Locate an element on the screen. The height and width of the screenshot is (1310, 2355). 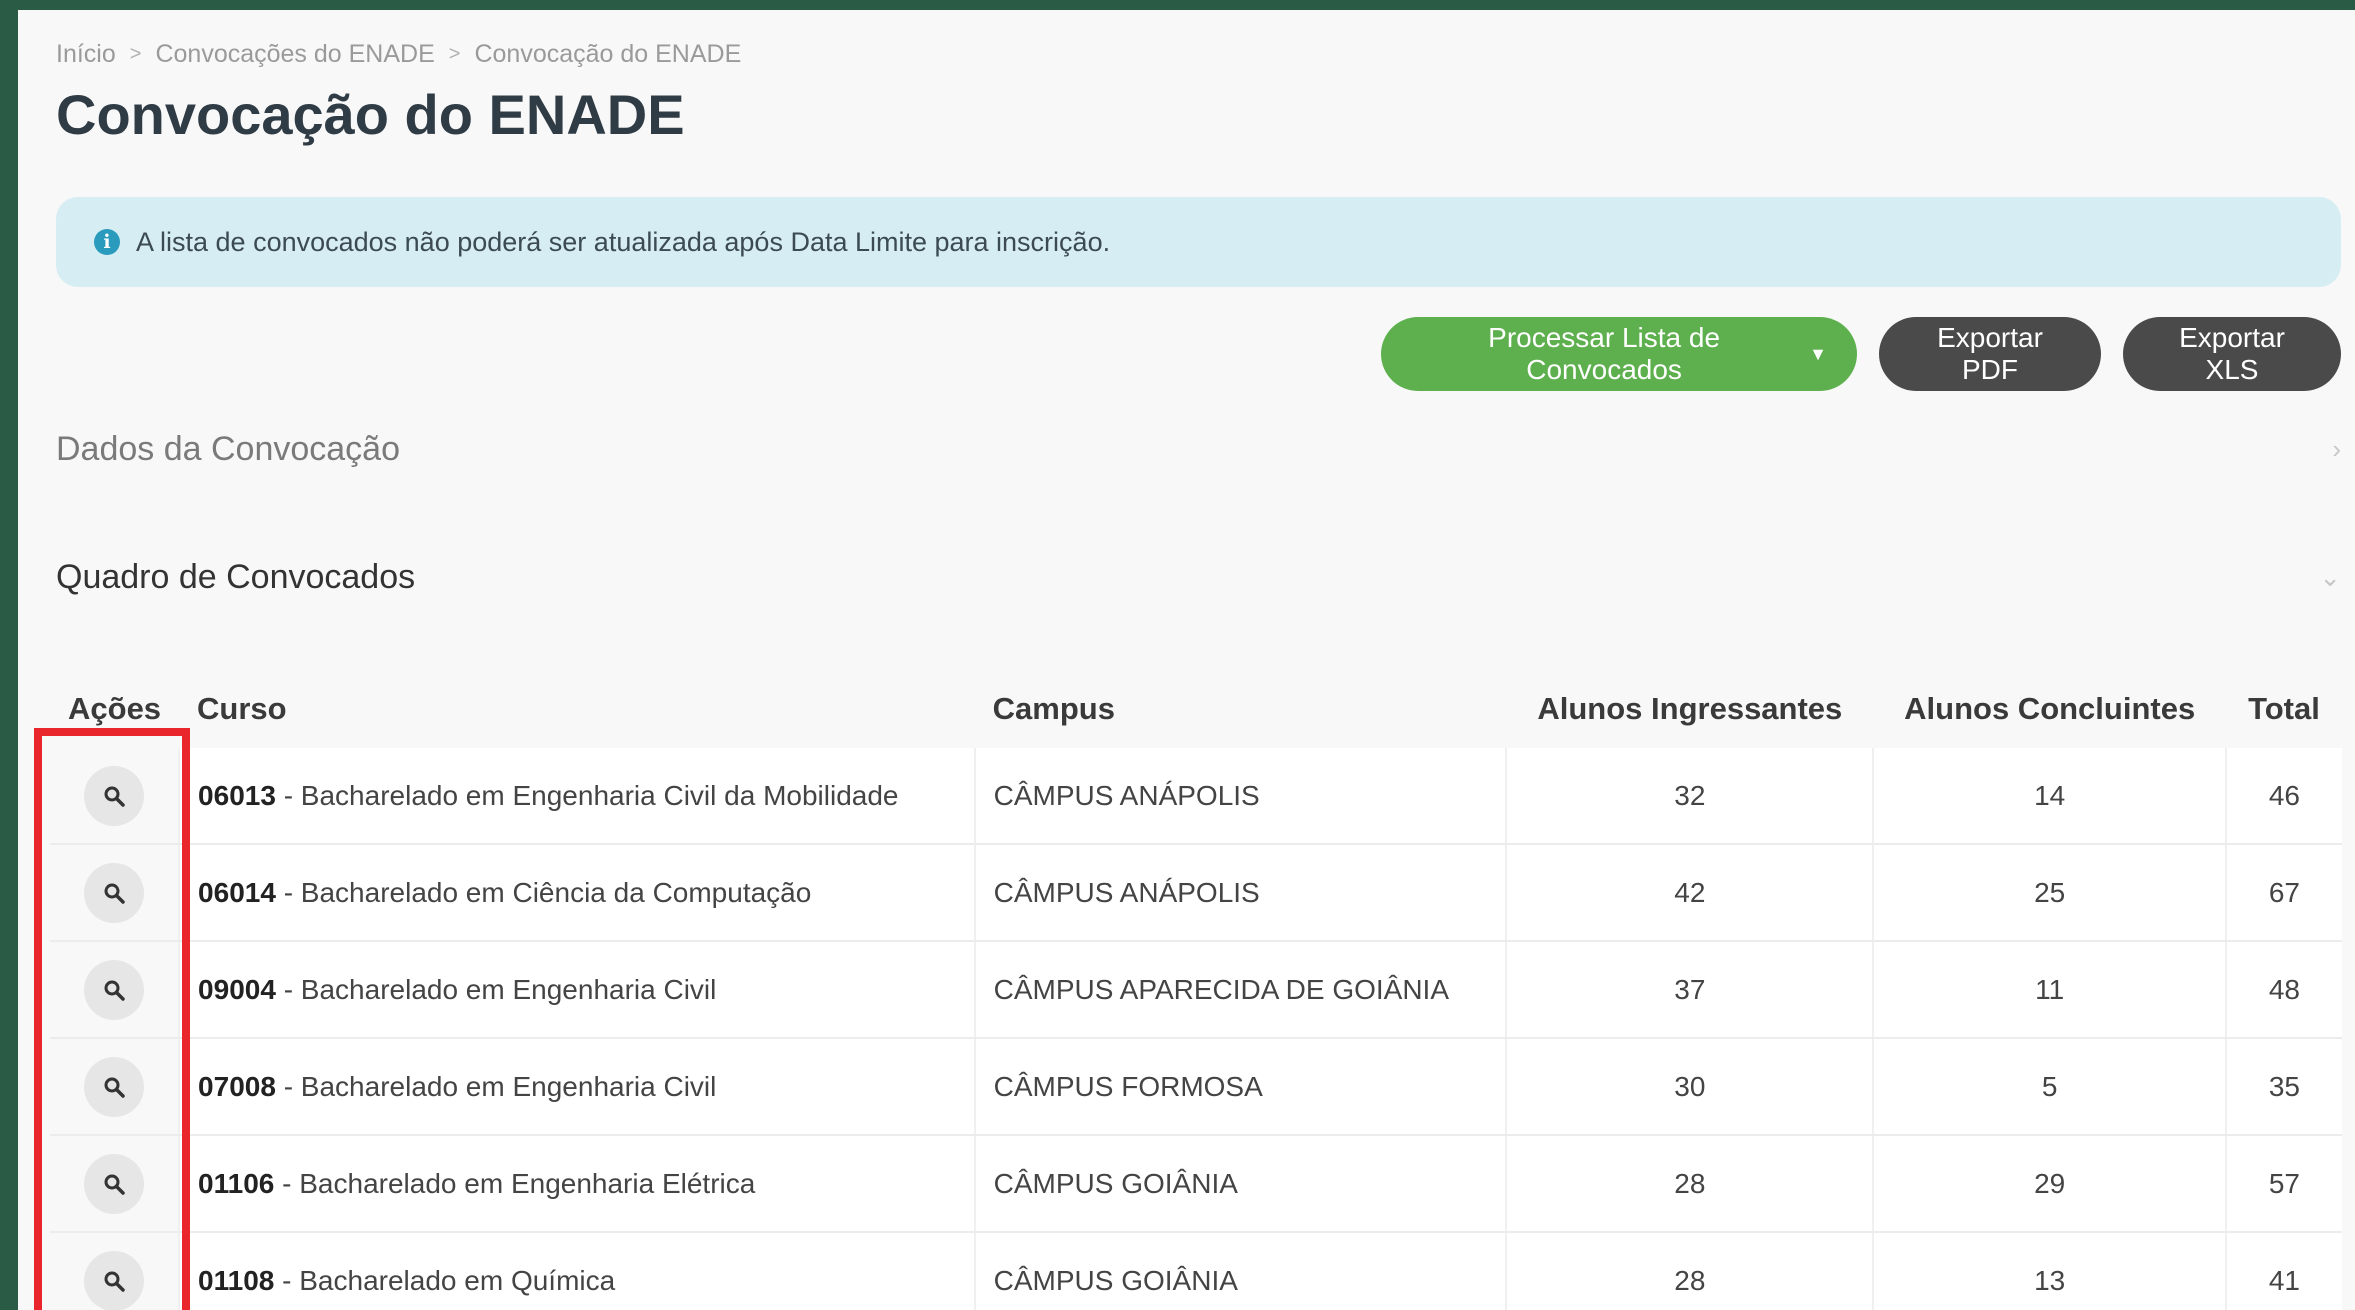
header-curso: Curso is located at coordinates (242, 708).